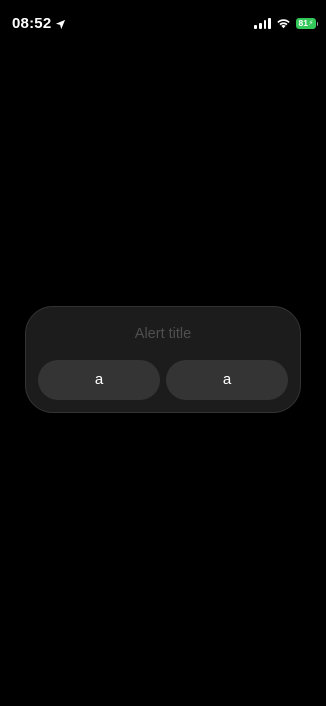  Describe the element at coordinates (311, 23) in the screenshot. I see `charging-bolt-icon: ⚡` at that location.